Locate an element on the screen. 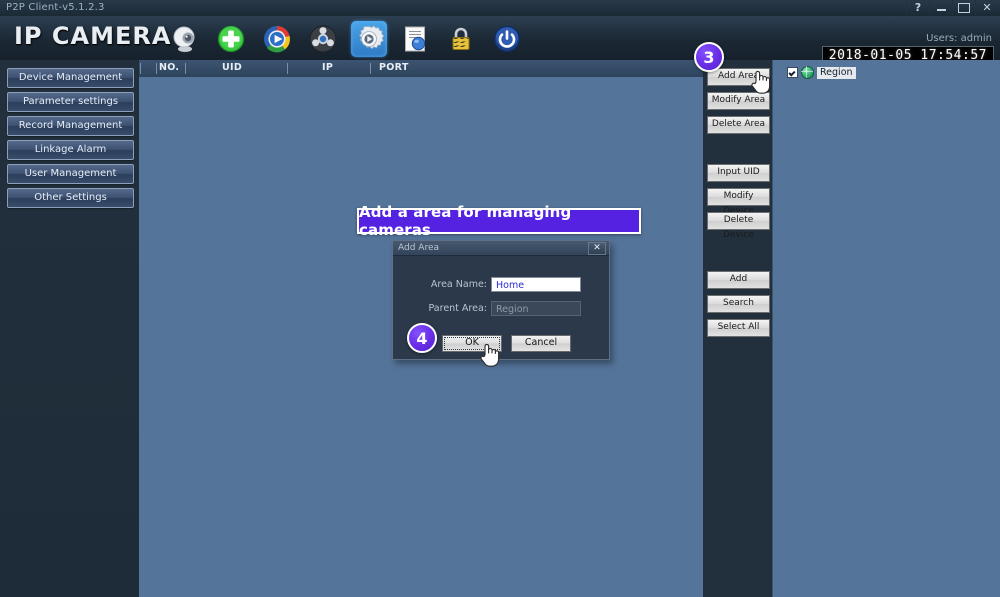 Image resolution: width=1000 pixels, height=597 pixels. maximize-icon is located at coordinates (964, 7).